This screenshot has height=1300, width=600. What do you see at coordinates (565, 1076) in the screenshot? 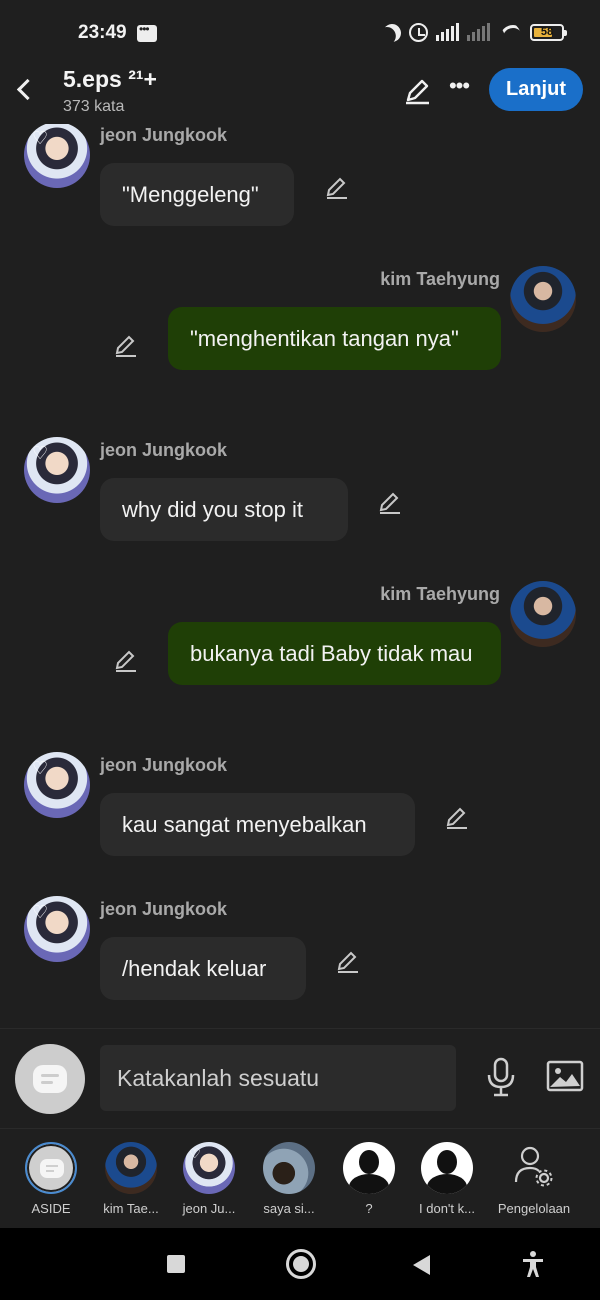
I see `image-icon` at bounding box center [565, 1076].